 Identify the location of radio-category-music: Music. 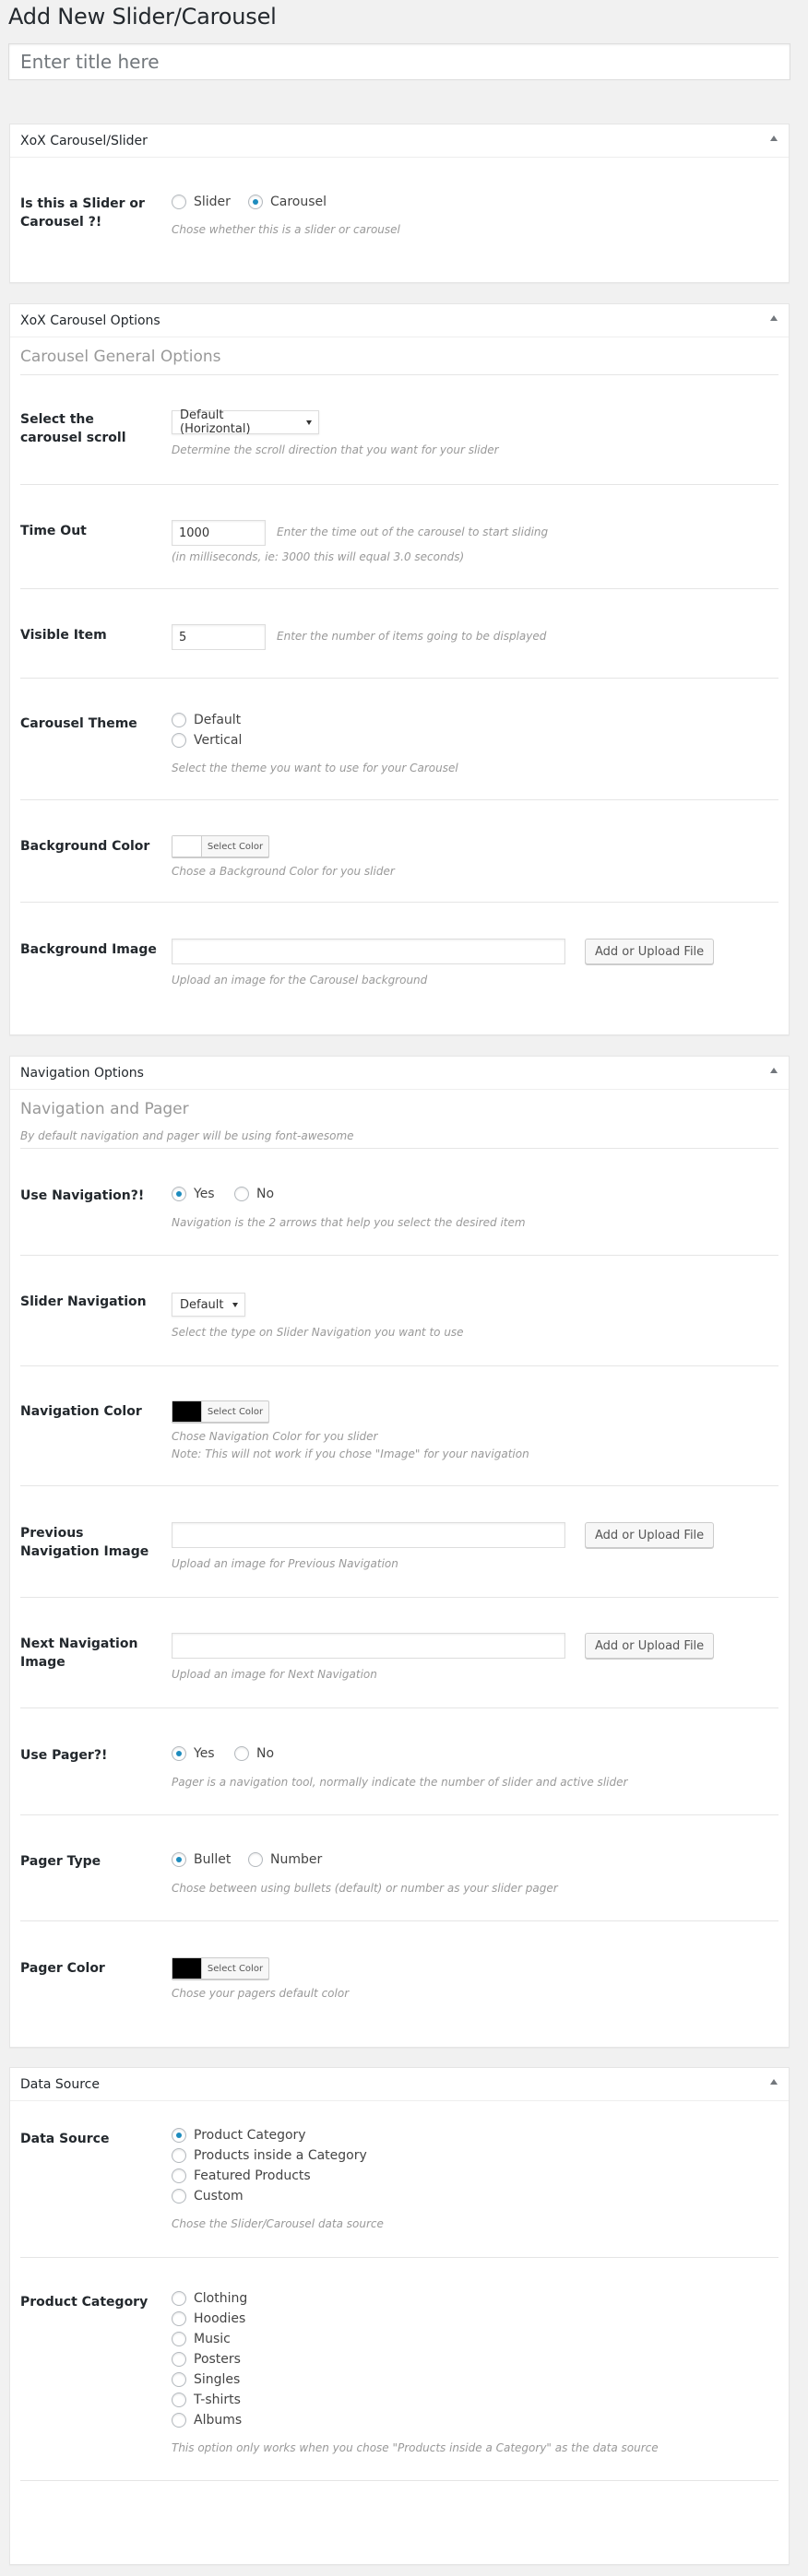
(201, 2339).